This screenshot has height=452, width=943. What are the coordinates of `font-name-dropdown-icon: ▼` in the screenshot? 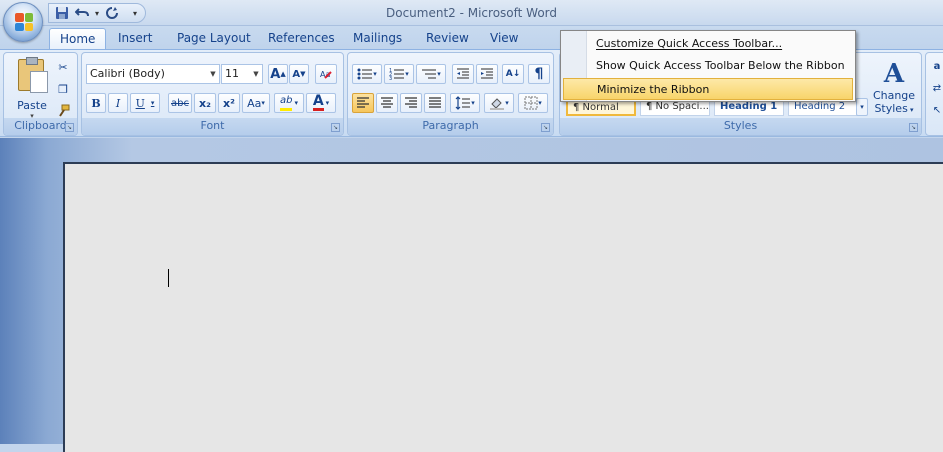 It's located at (213, 74).